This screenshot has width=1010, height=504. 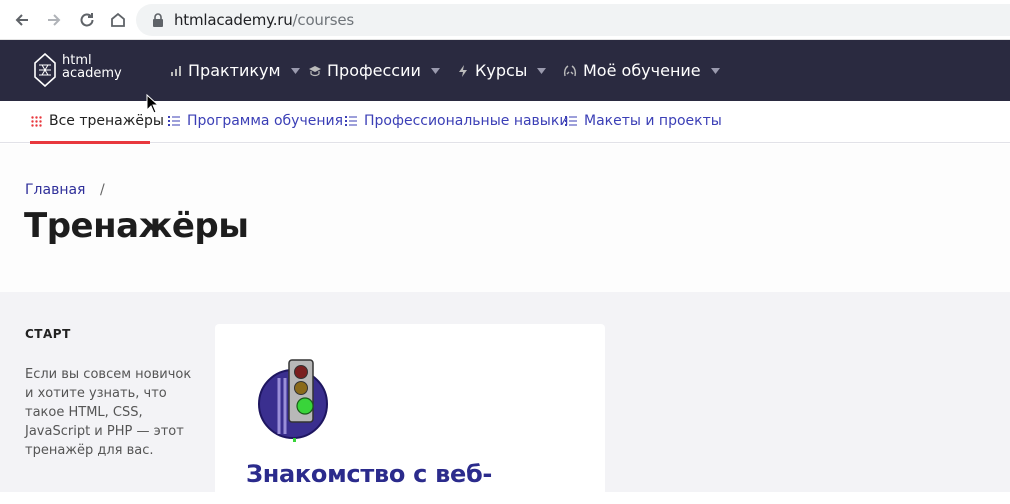 What do you see at coordinates (265, 121) in the screenshot?
I see `tab-label: Программа обучения` at bounding box center [265, 121].